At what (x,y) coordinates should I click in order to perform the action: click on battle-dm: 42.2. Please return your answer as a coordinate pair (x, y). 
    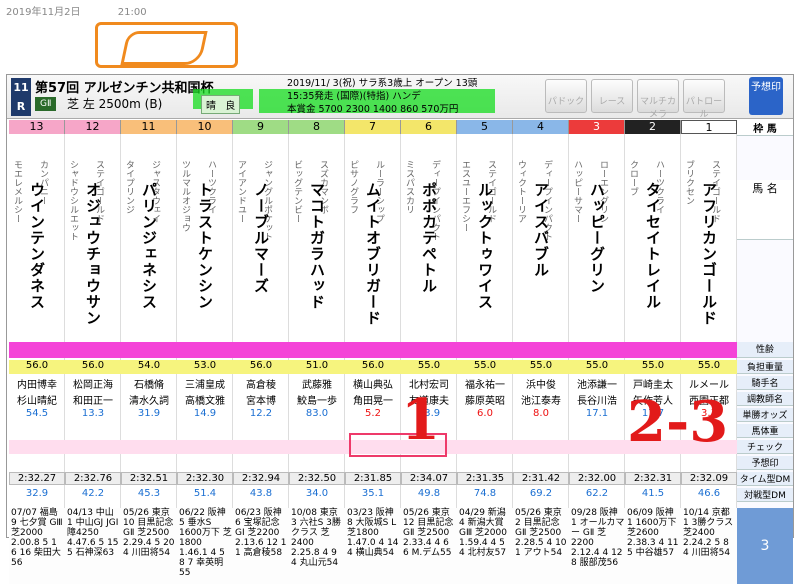
    Looking at the image, I should click on (93, 493).